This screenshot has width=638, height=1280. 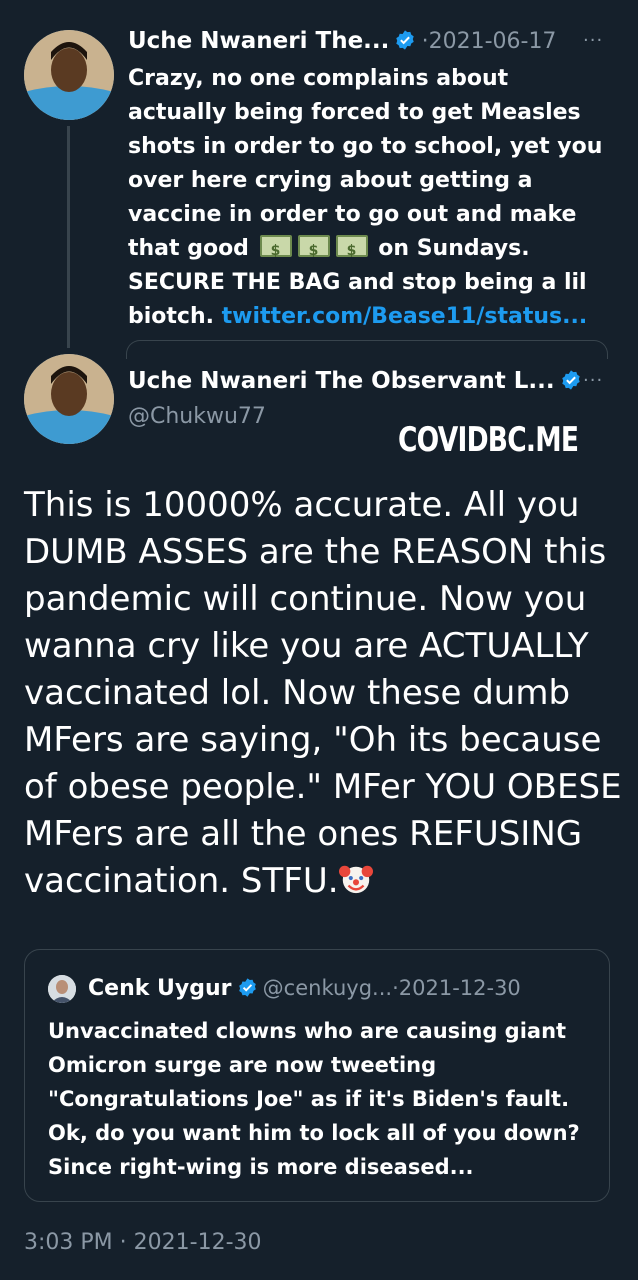 What do you see at coordinates (197, 416) in the screenshot?
I see `author-handle: @Chukwu77` at bounding box center [197, 416].